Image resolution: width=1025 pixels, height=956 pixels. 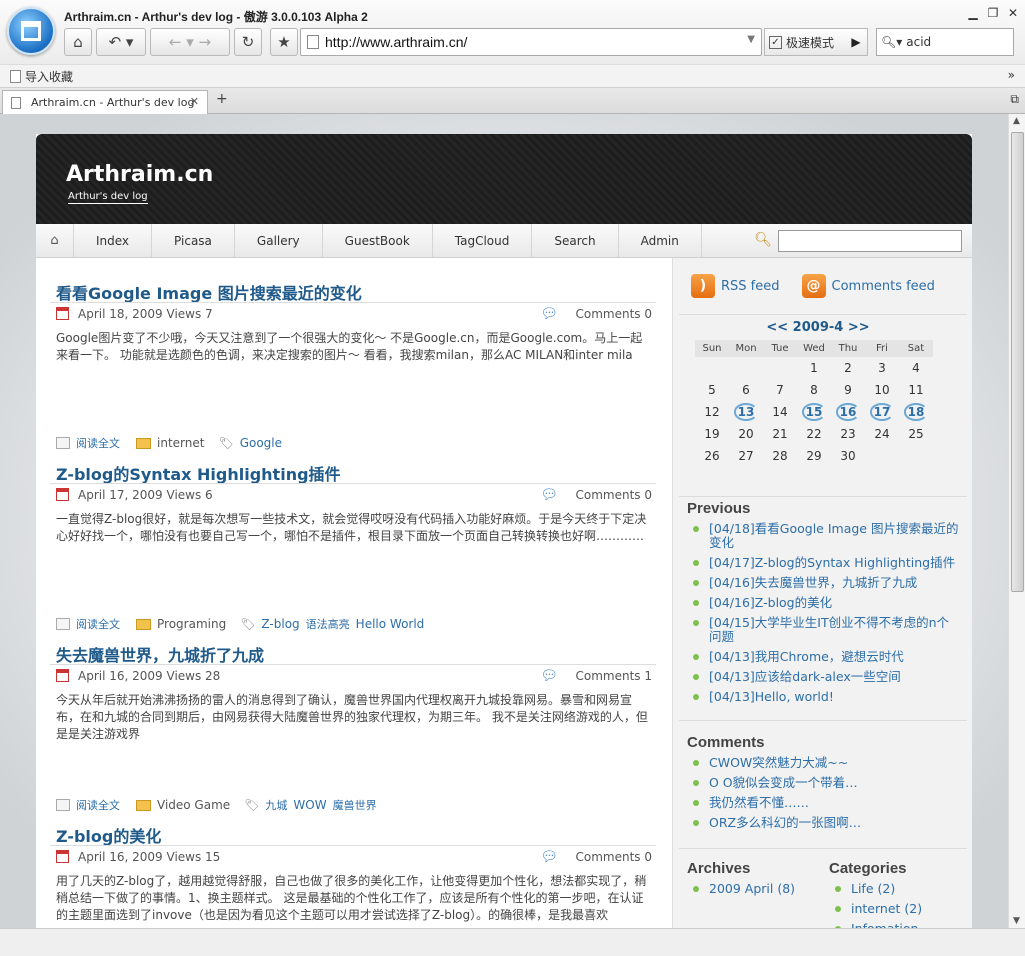 What do you see at coordinates (276, 805) in the screenshot?
I see `post-tag: 九城` at bounding box center [276, 805].